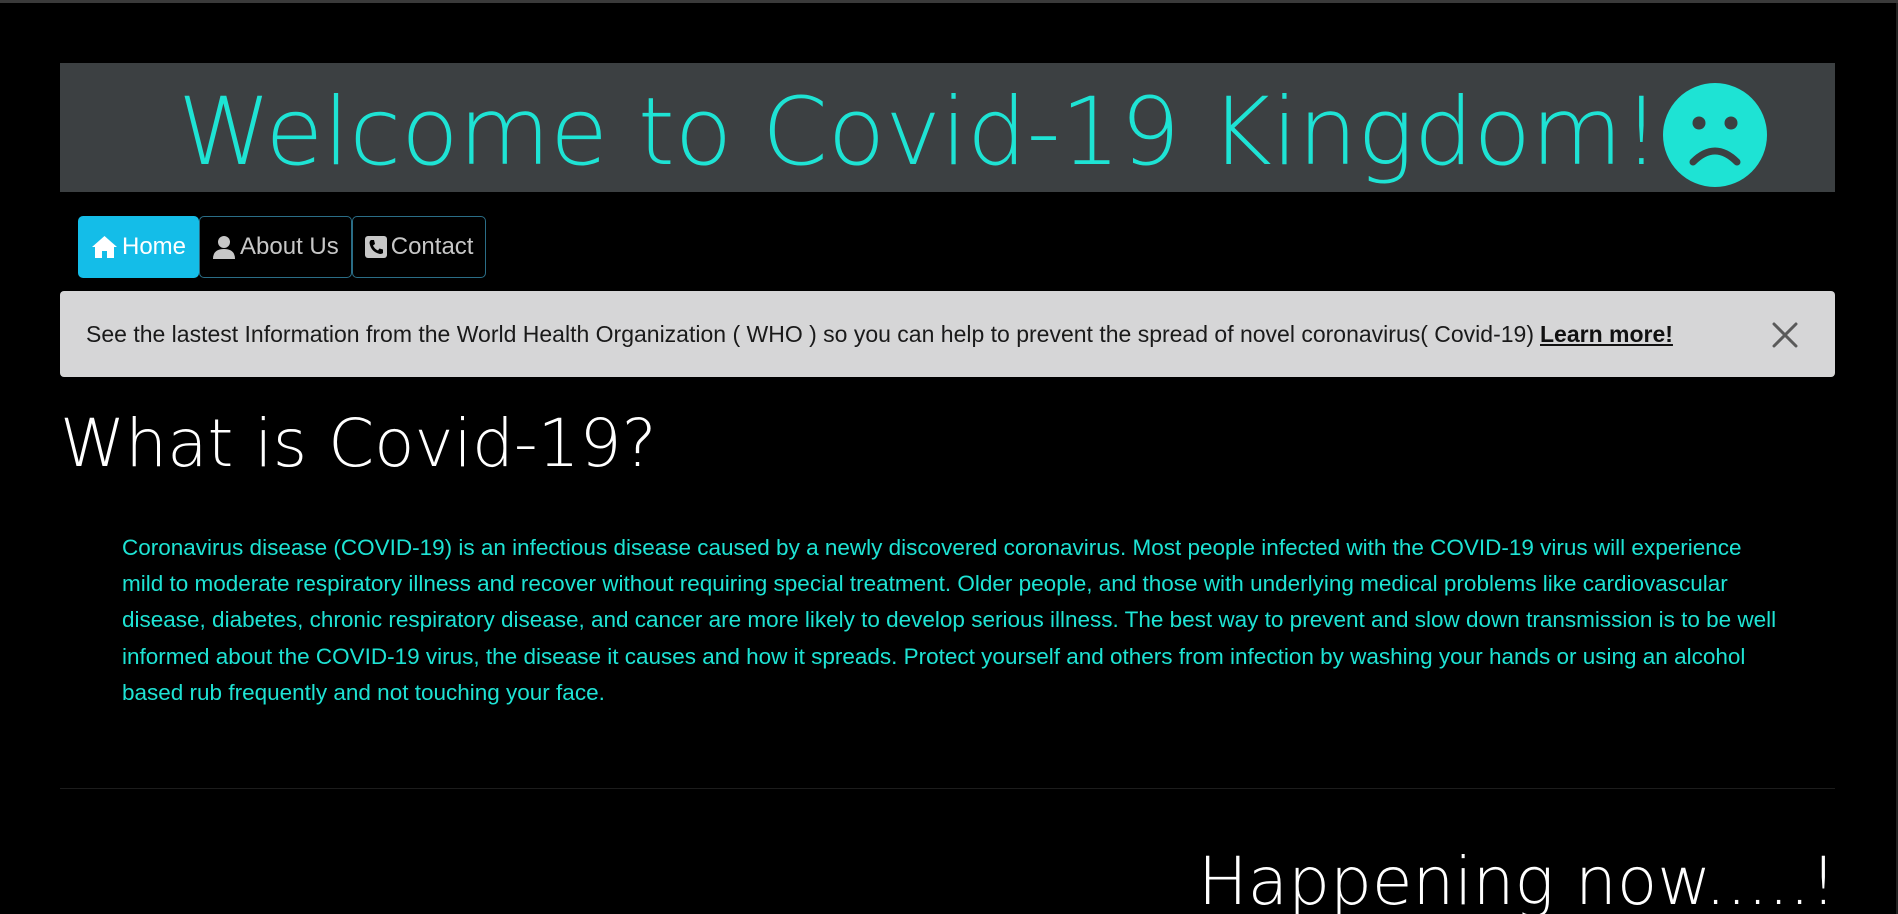  I want to click on happening-now-heading: Happening now.....!, so click(1517, 878).